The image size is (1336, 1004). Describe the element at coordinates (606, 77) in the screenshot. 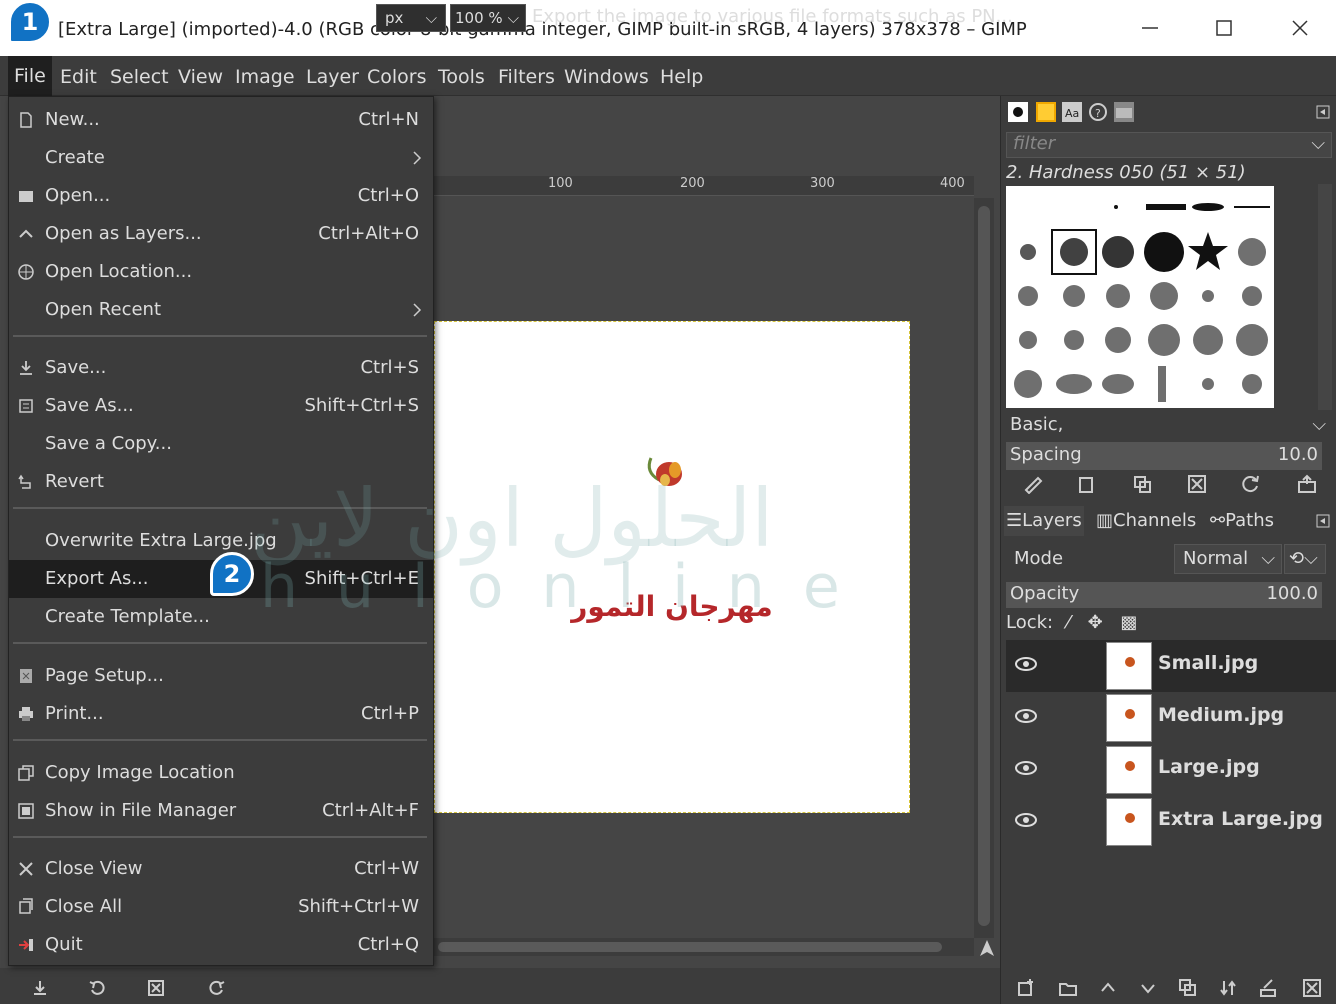

I see `menu-windows: Windows` at that location.